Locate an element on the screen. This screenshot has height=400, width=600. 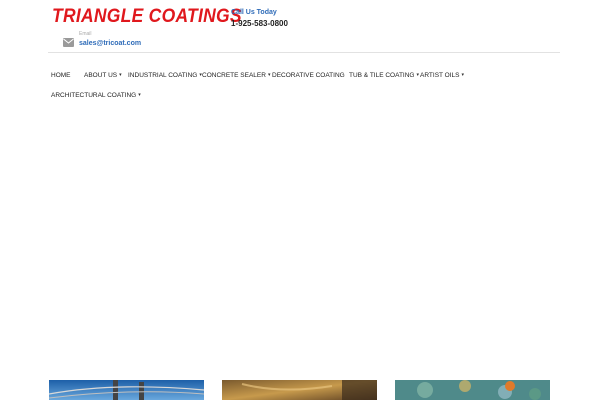
email-label: Email is located at coordinates (85, 34).